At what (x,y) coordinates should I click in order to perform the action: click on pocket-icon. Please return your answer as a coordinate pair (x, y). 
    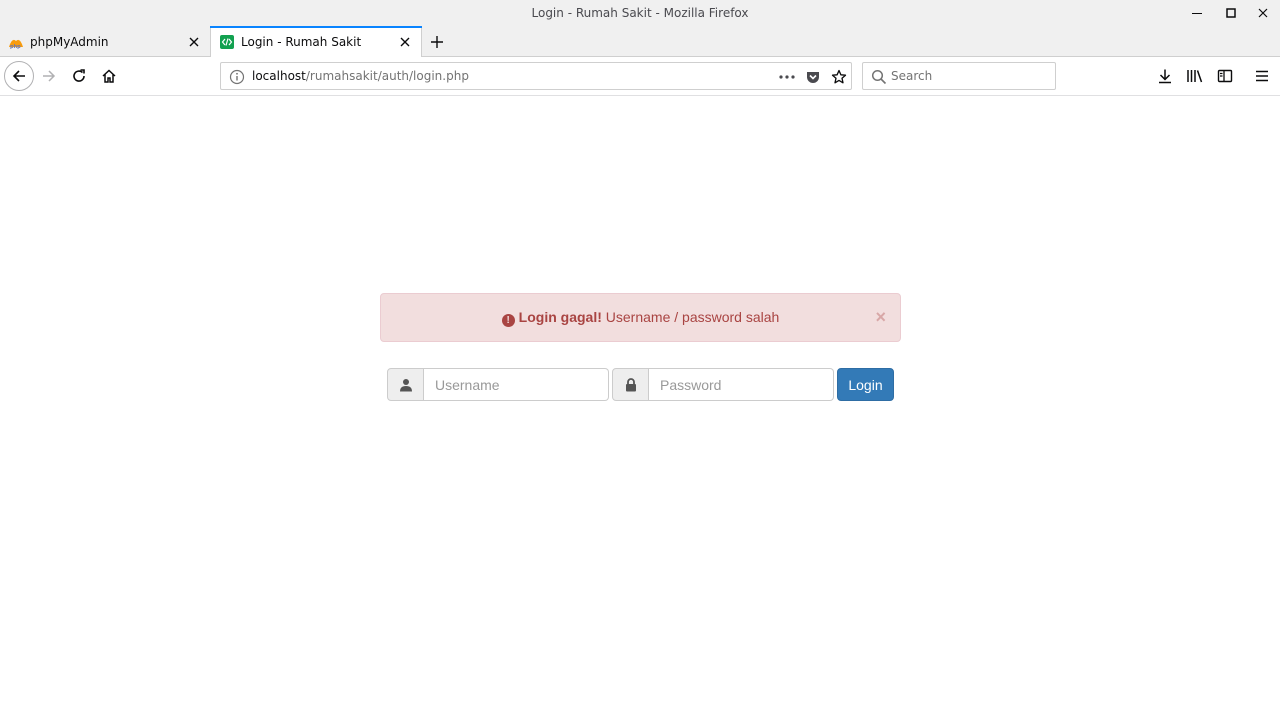
    Looking at the image, I should click on (813, 77).